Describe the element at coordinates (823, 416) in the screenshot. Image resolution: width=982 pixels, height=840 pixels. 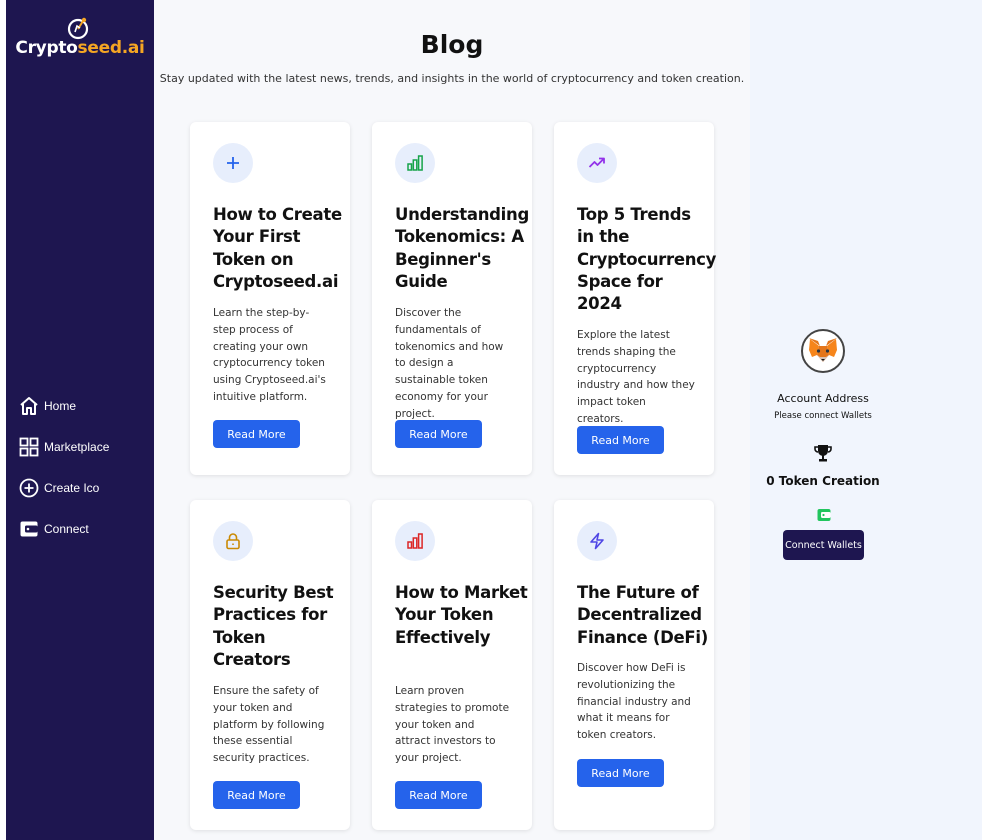
I see `account-status-text: Please connect Wallets` at that location.